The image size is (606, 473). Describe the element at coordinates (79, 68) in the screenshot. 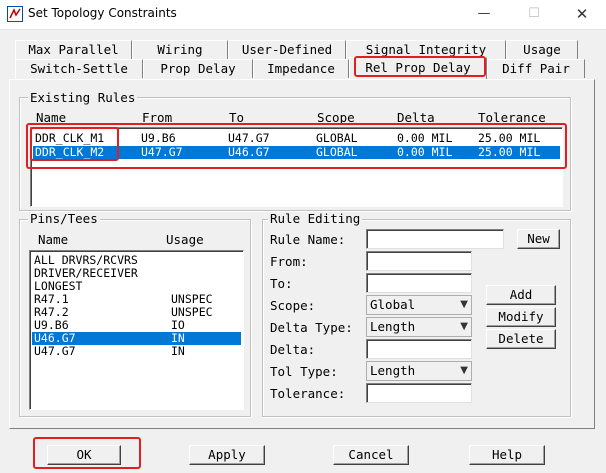

I see `tab-switch-settle: Switch-Settle` at that location.